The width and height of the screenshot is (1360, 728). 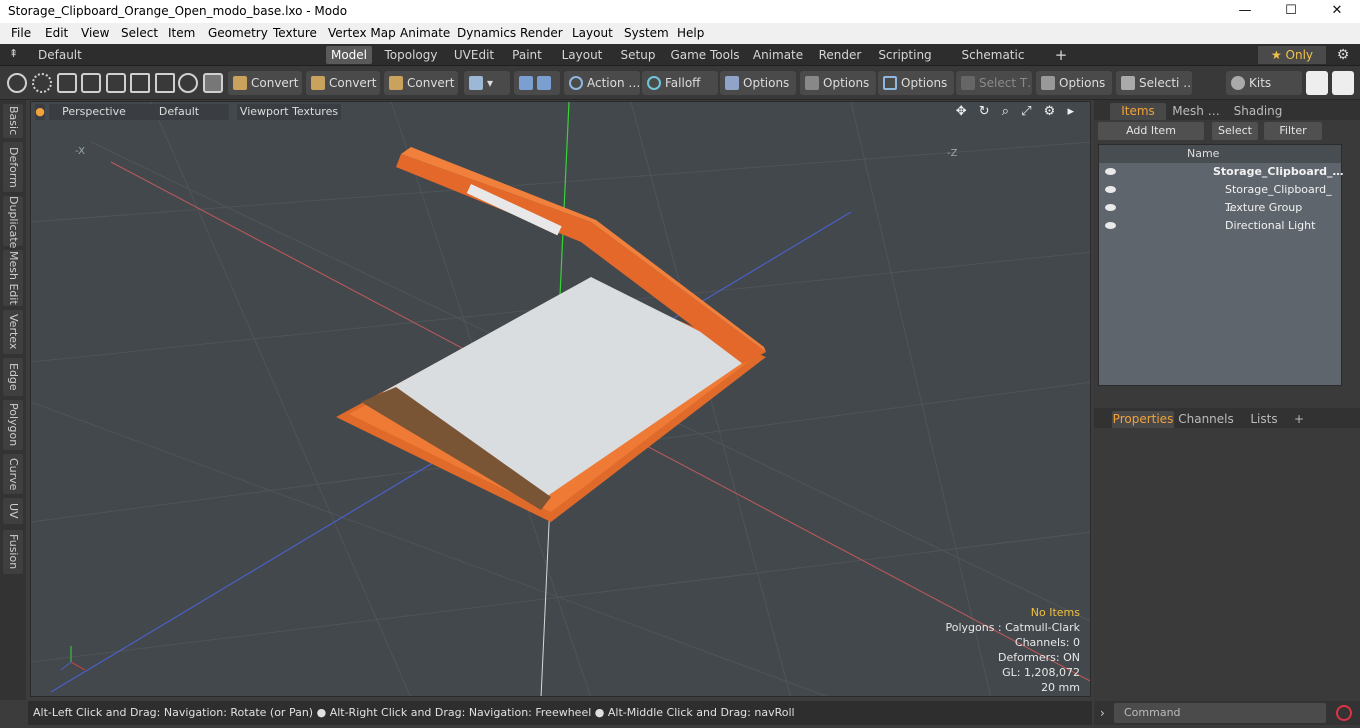 I want to click on tab-schematic-fusion: Schematic Fusion, so click(x=993, y=63).